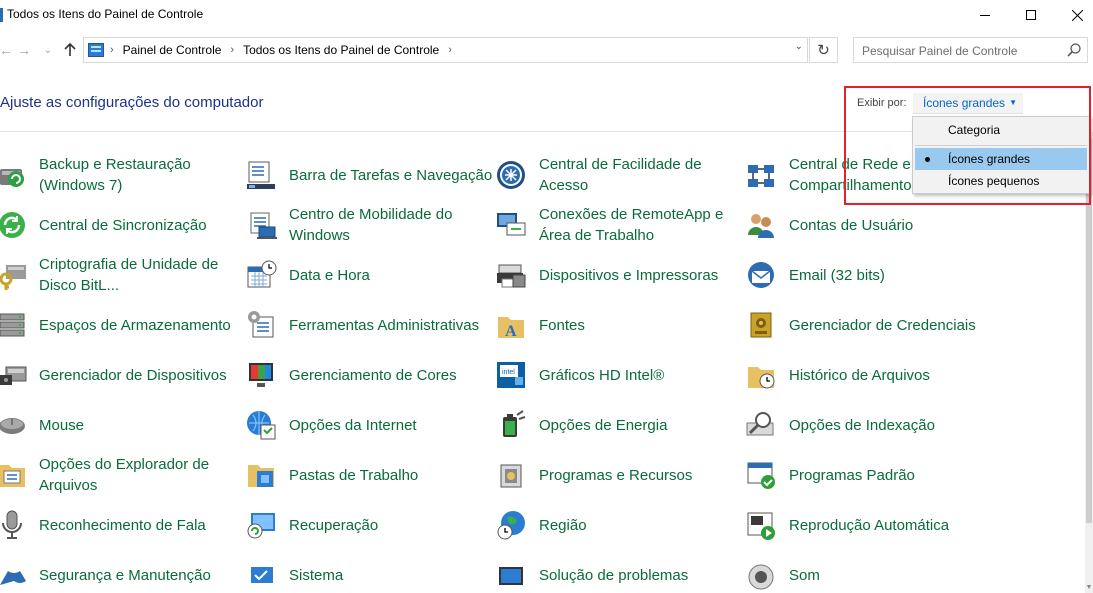 This screenshot has height=593, width=1093. What do you see at coordinates (369, 425) in the screenshot?
I see `item-internet-options: Opções da Internet` at bounding box center [369, 425].